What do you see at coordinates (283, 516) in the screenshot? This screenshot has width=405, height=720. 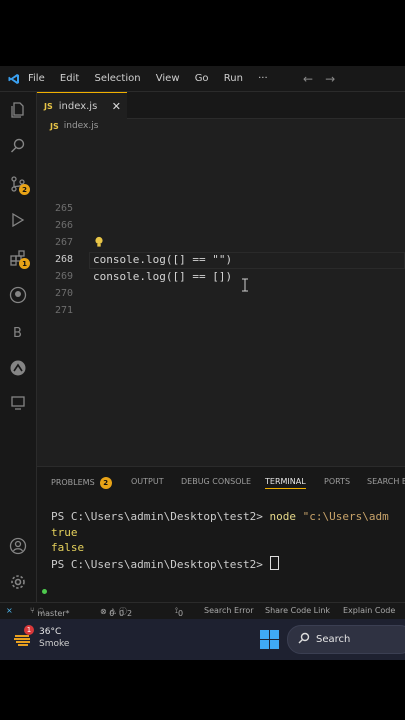 I see `terminal-command: node` at bounding box center [283, 516].